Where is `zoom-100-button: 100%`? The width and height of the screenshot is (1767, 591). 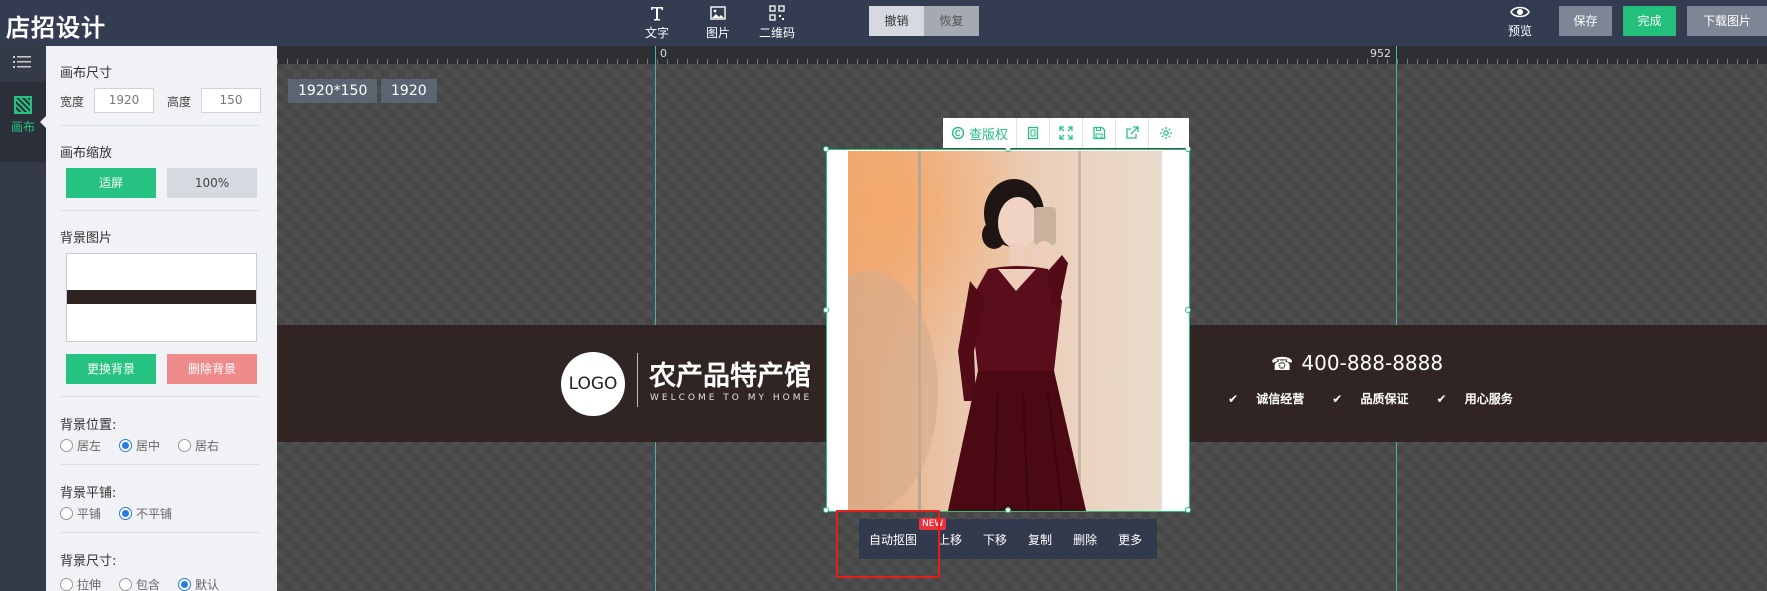 zoom-100-button: 100% is located at coordinates (212, 183).